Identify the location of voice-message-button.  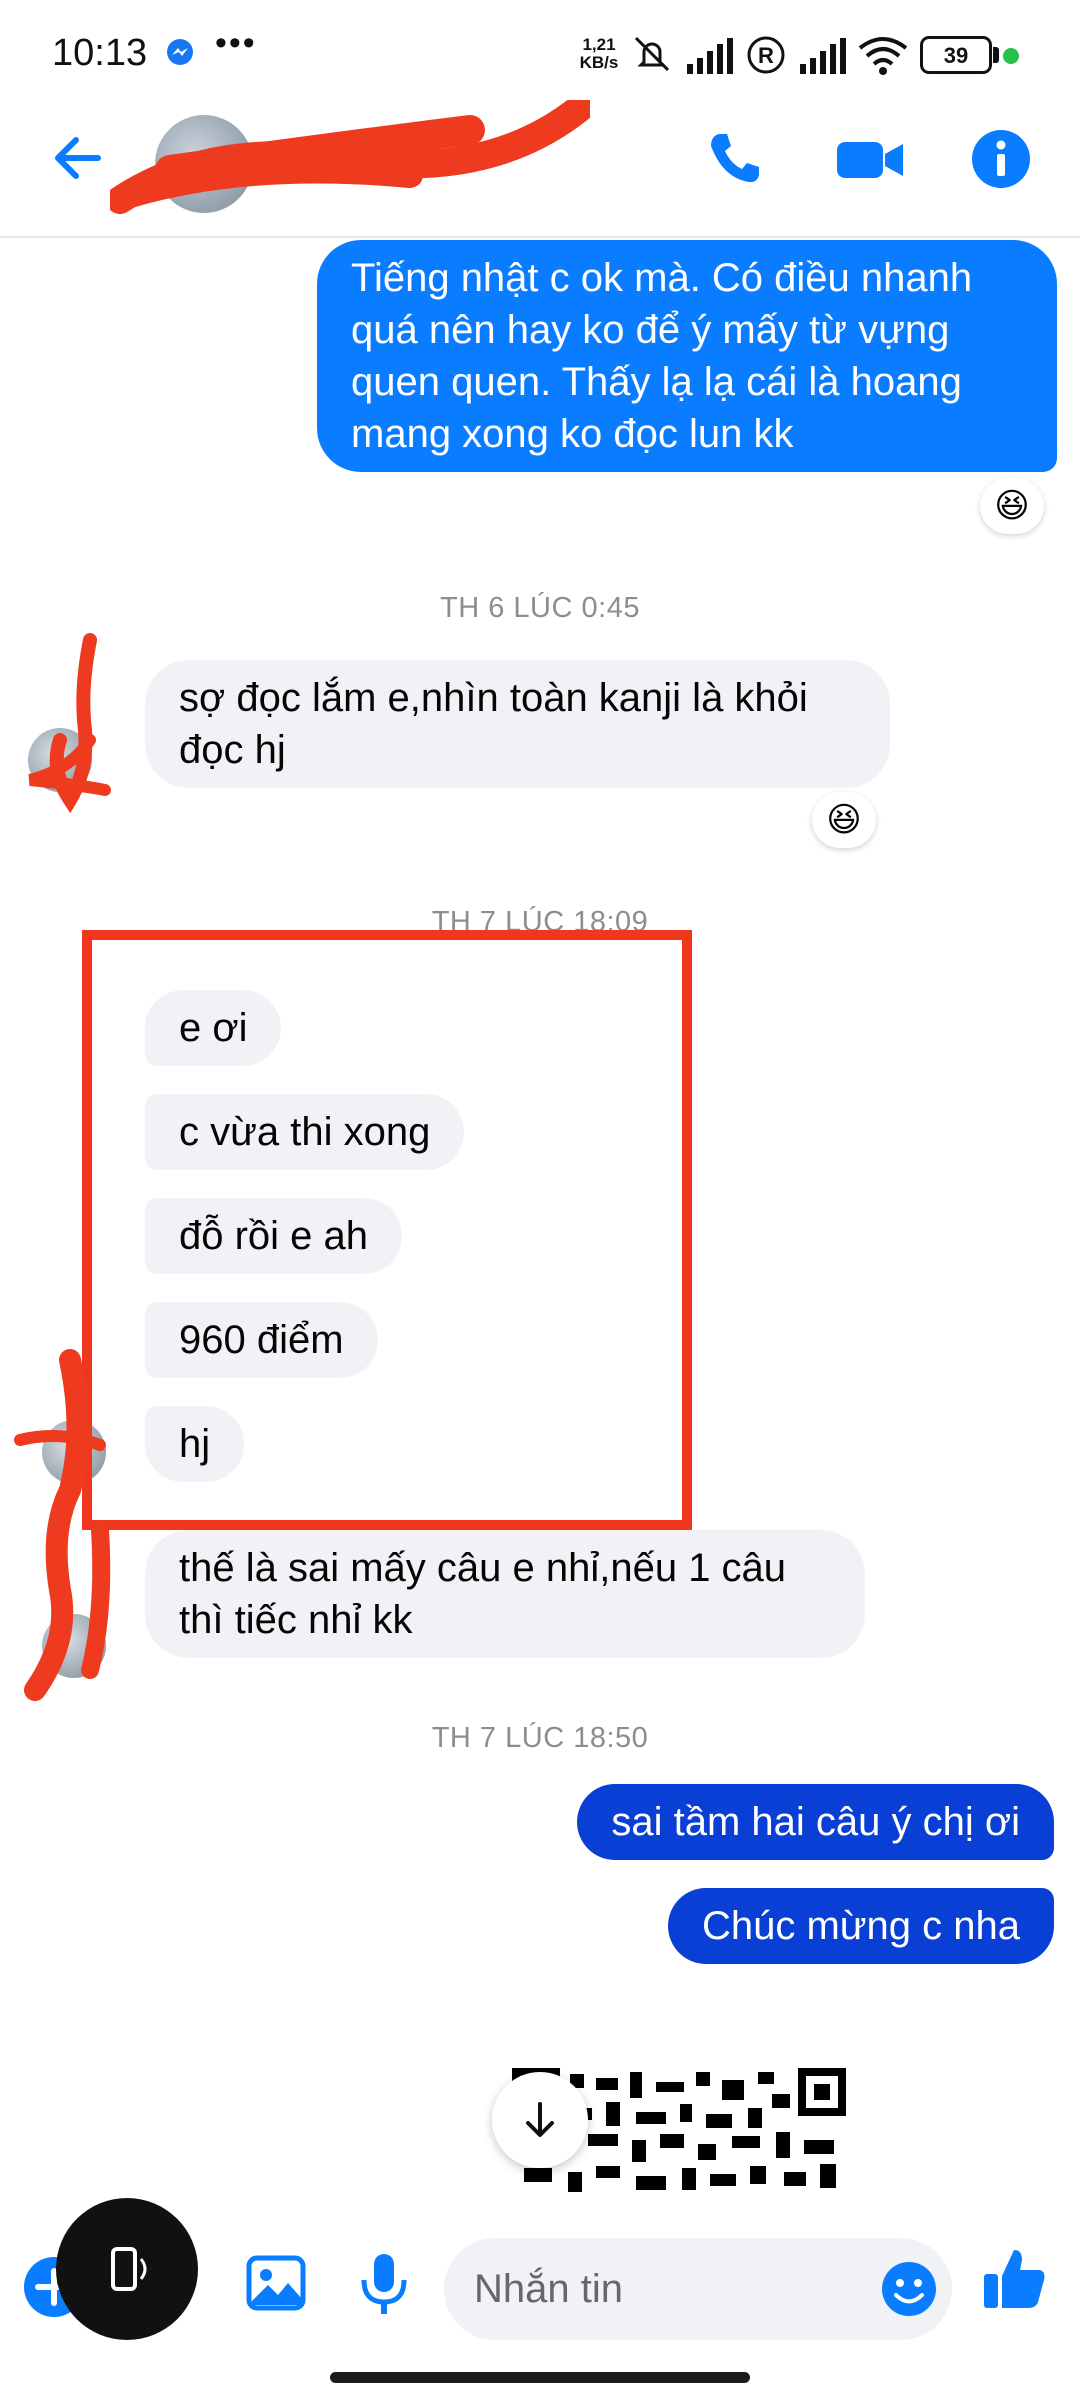
(384, 2284).